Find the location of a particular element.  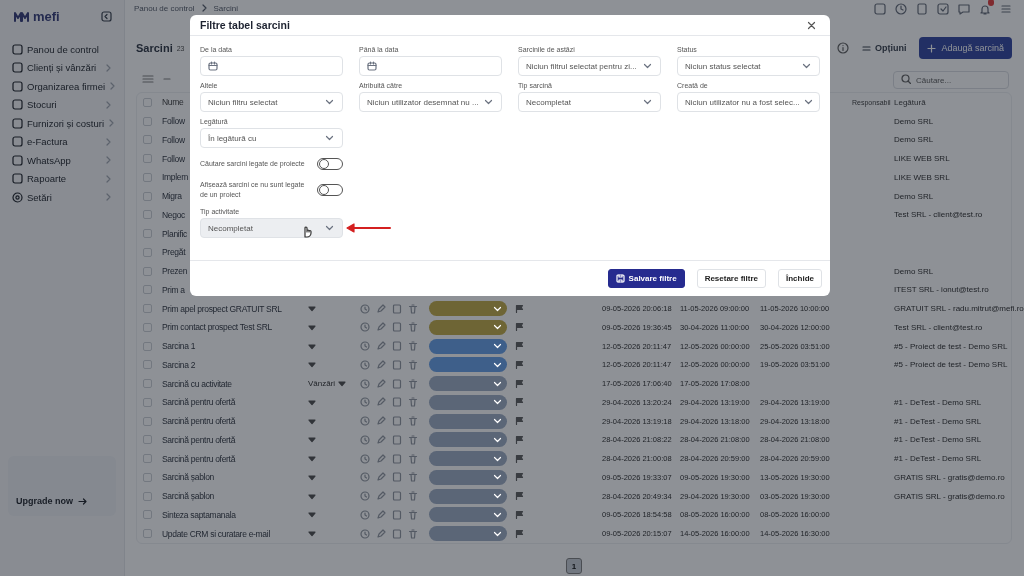

sidebar-item: Clienți și vânzări is located at coordinates (62, 67).